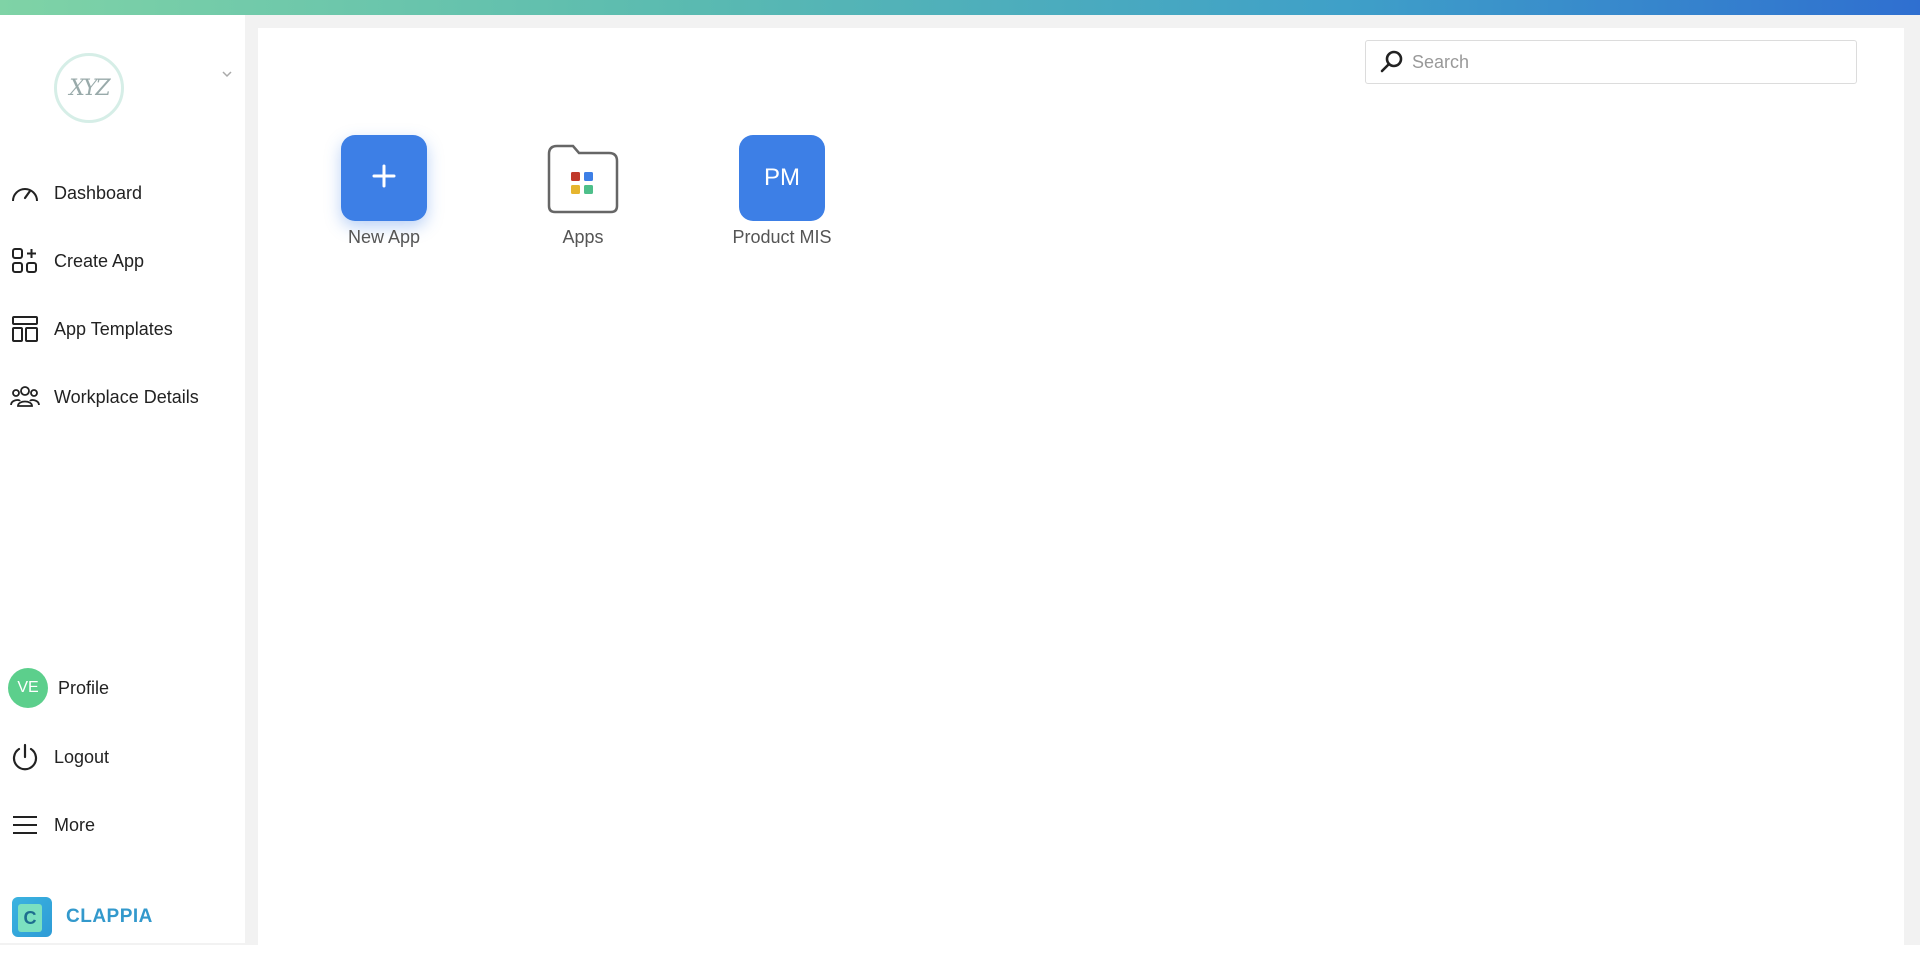  I want to click on sidebar-item-label: Dashboard, so click(98, 192).